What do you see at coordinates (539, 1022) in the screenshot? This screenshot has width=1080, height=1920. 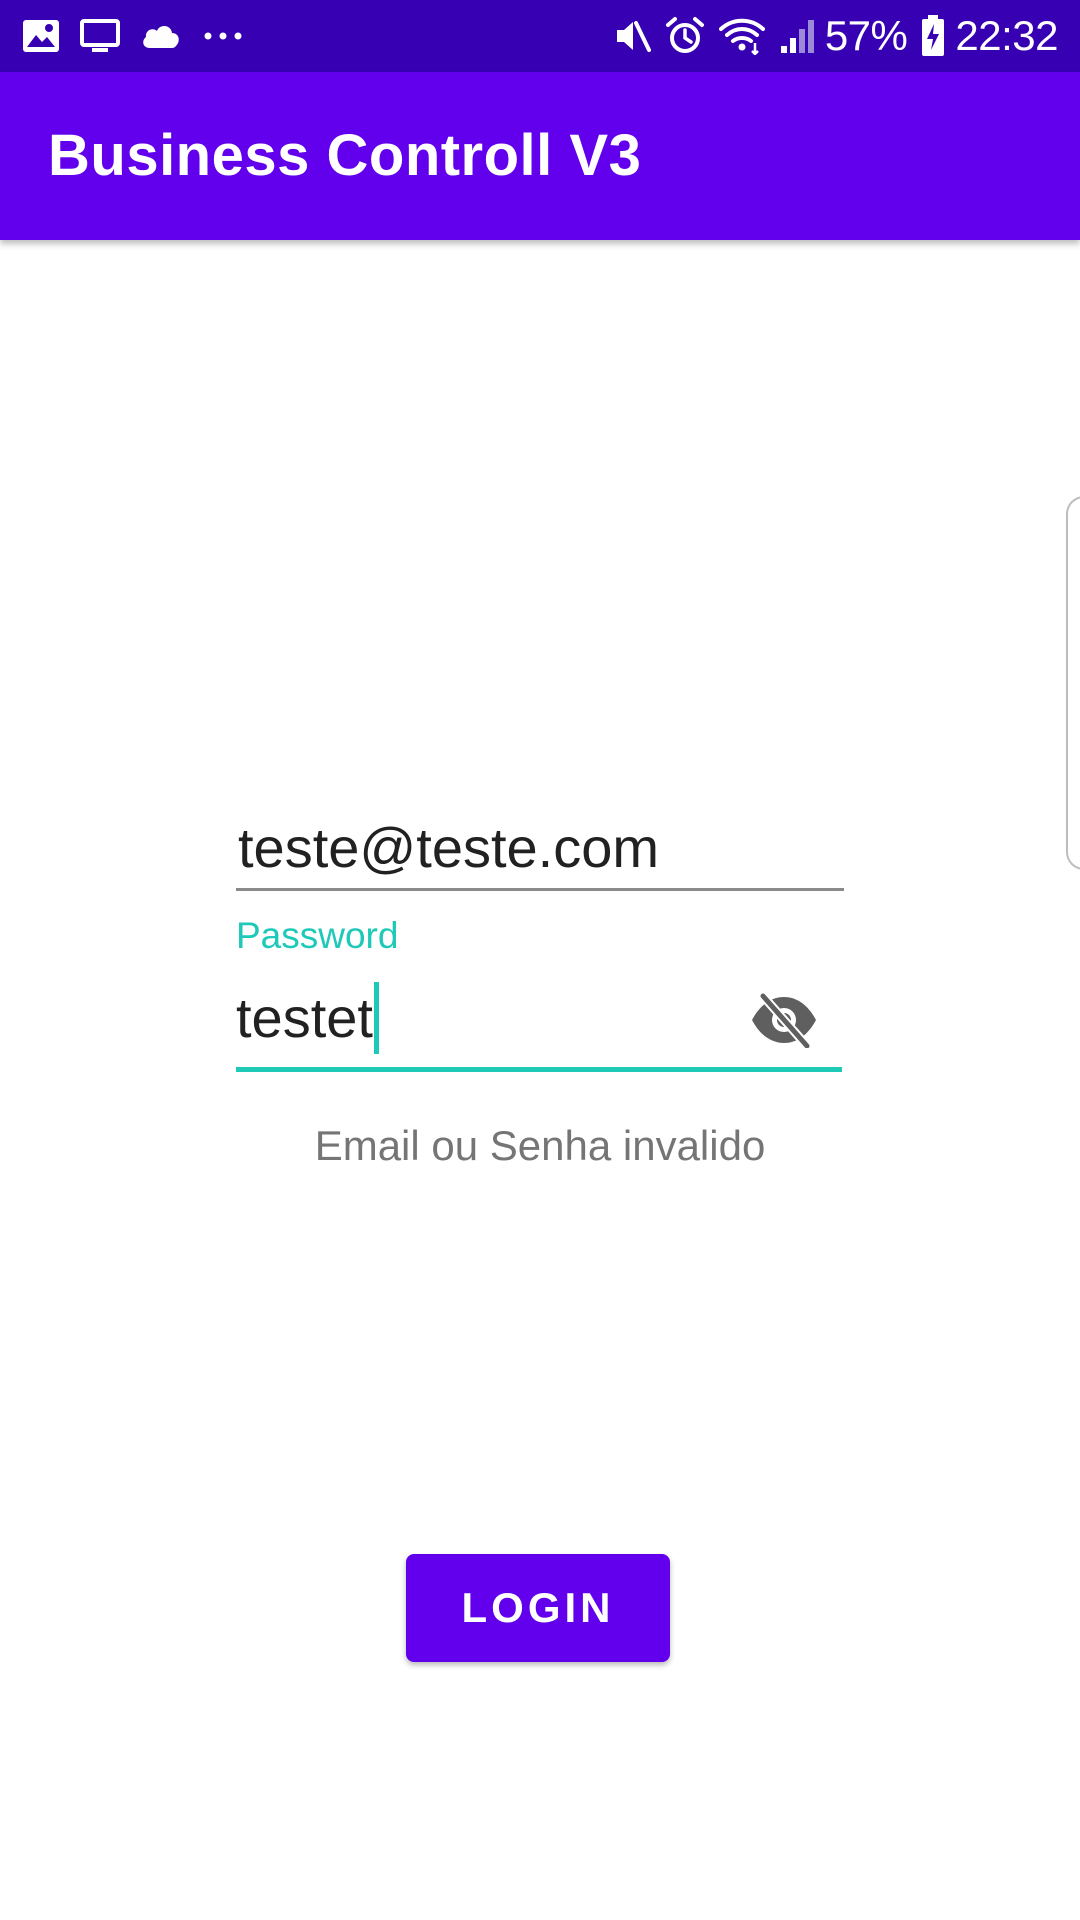 I see `password-field: testet` at bounding box center [539, 1022].